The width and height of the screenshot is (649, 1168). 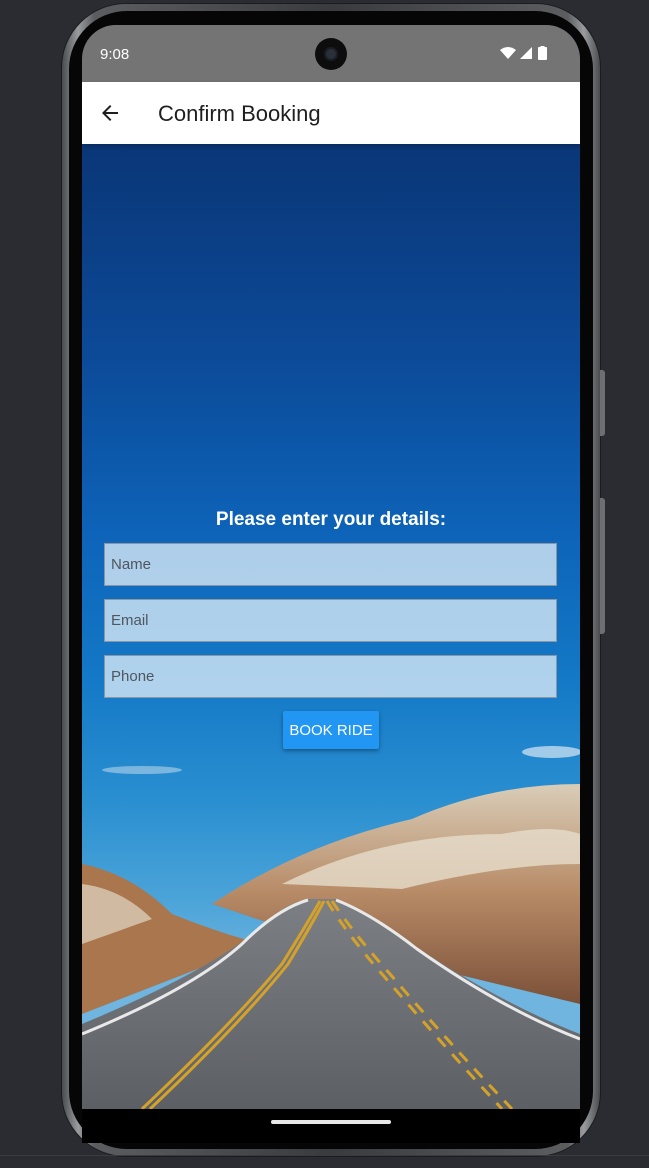 I want to click on email-input, so click(x=330, y=620).